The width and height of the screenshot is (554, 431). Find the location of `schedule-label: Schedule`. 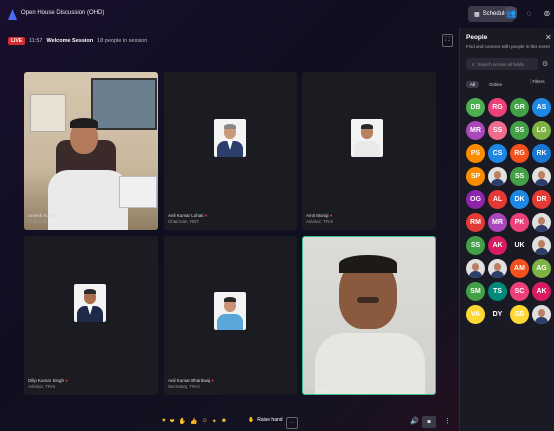

schedule-label: Schedule is located at coordinates (495, 14).